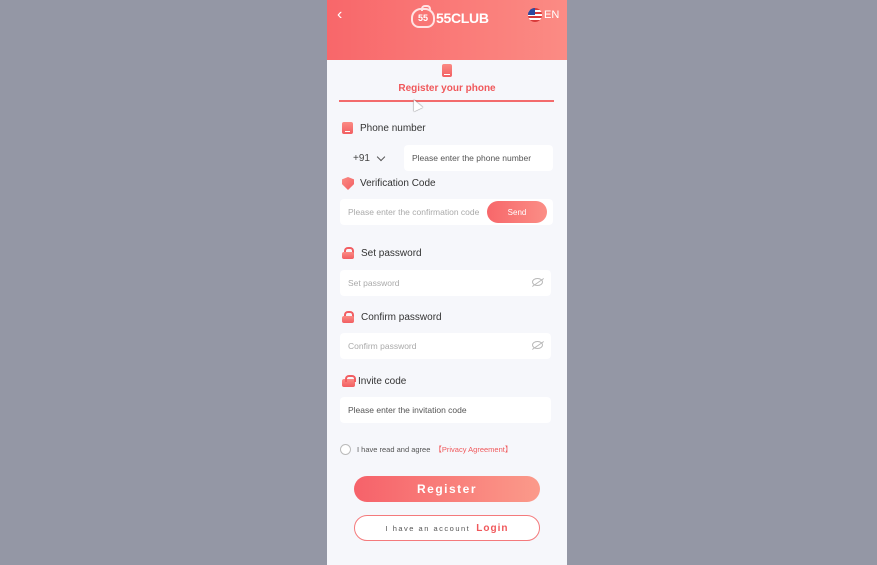  I want to click on tab-register-phone: Register your phone, so click(447, 88).